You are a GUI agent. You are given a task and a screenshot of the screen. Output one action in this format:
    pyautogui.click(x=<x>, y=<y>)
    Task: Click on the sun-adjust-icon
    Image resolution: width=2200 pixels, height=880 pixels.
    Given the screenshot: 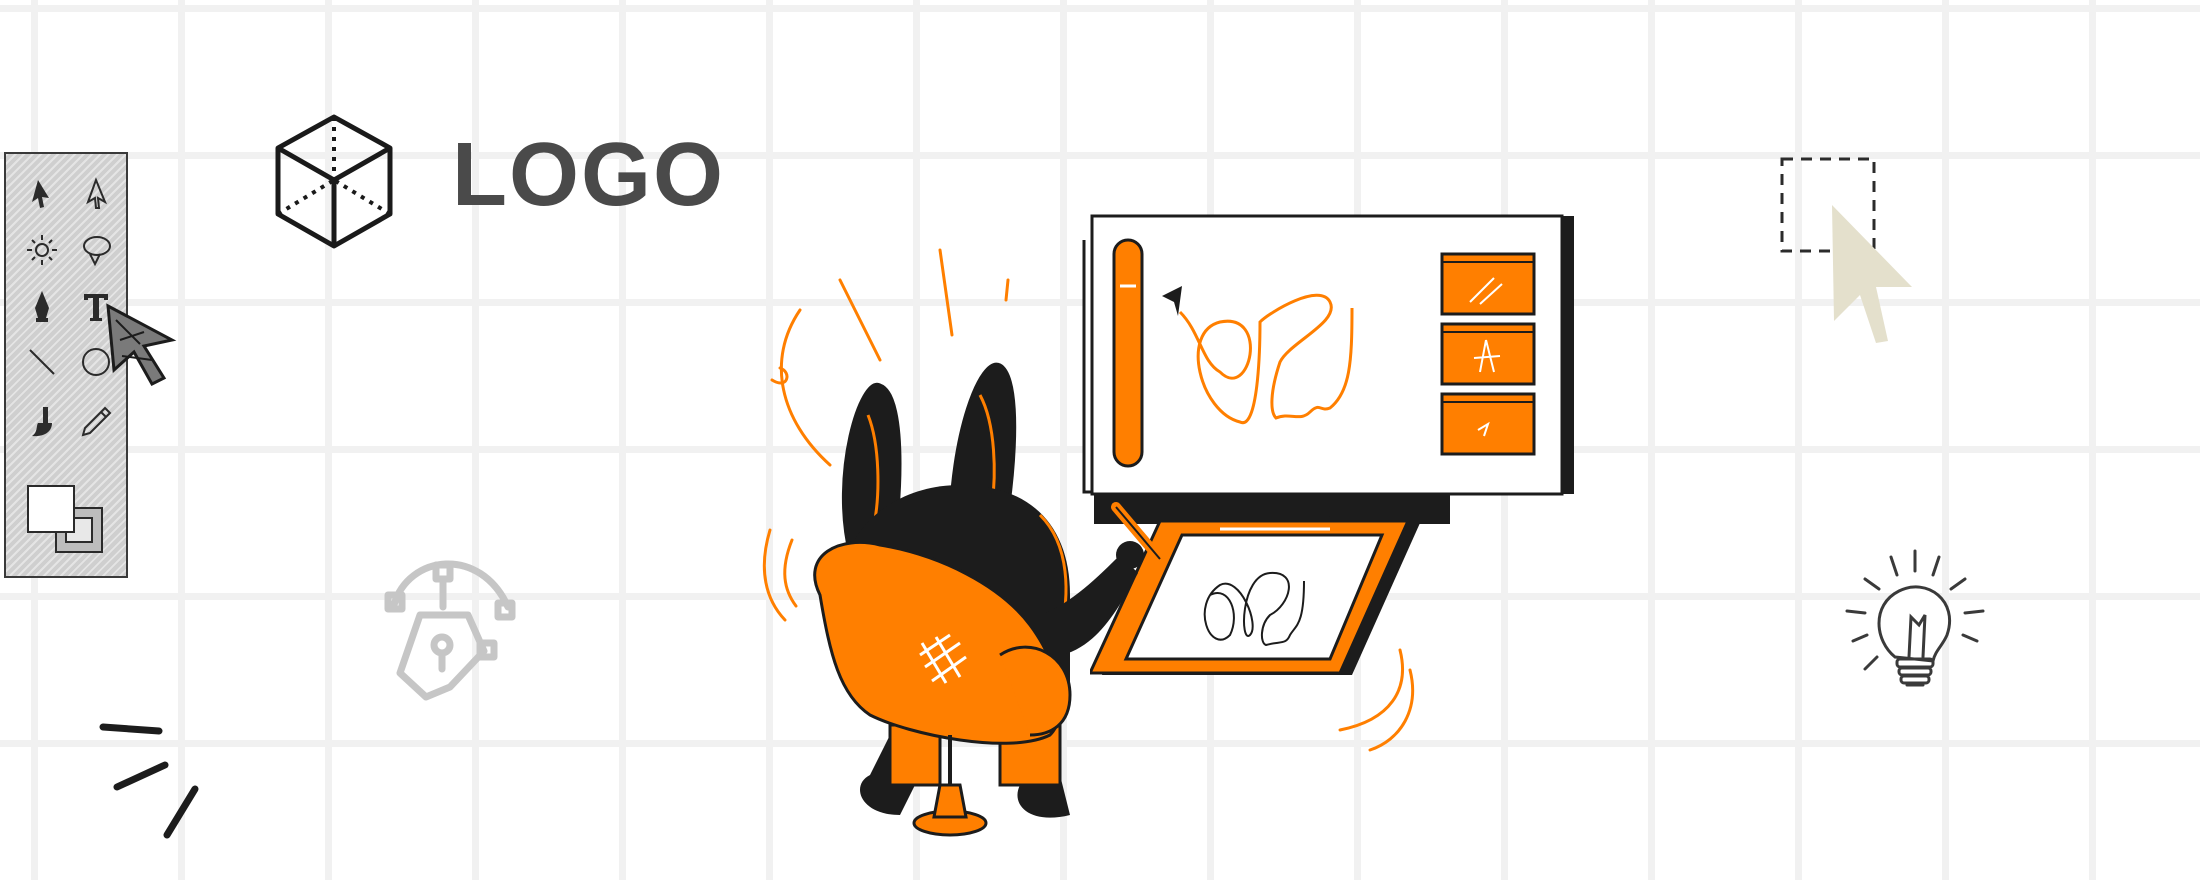 What is the action you would take?
    pyautogui.click(x=42, y=250)
    